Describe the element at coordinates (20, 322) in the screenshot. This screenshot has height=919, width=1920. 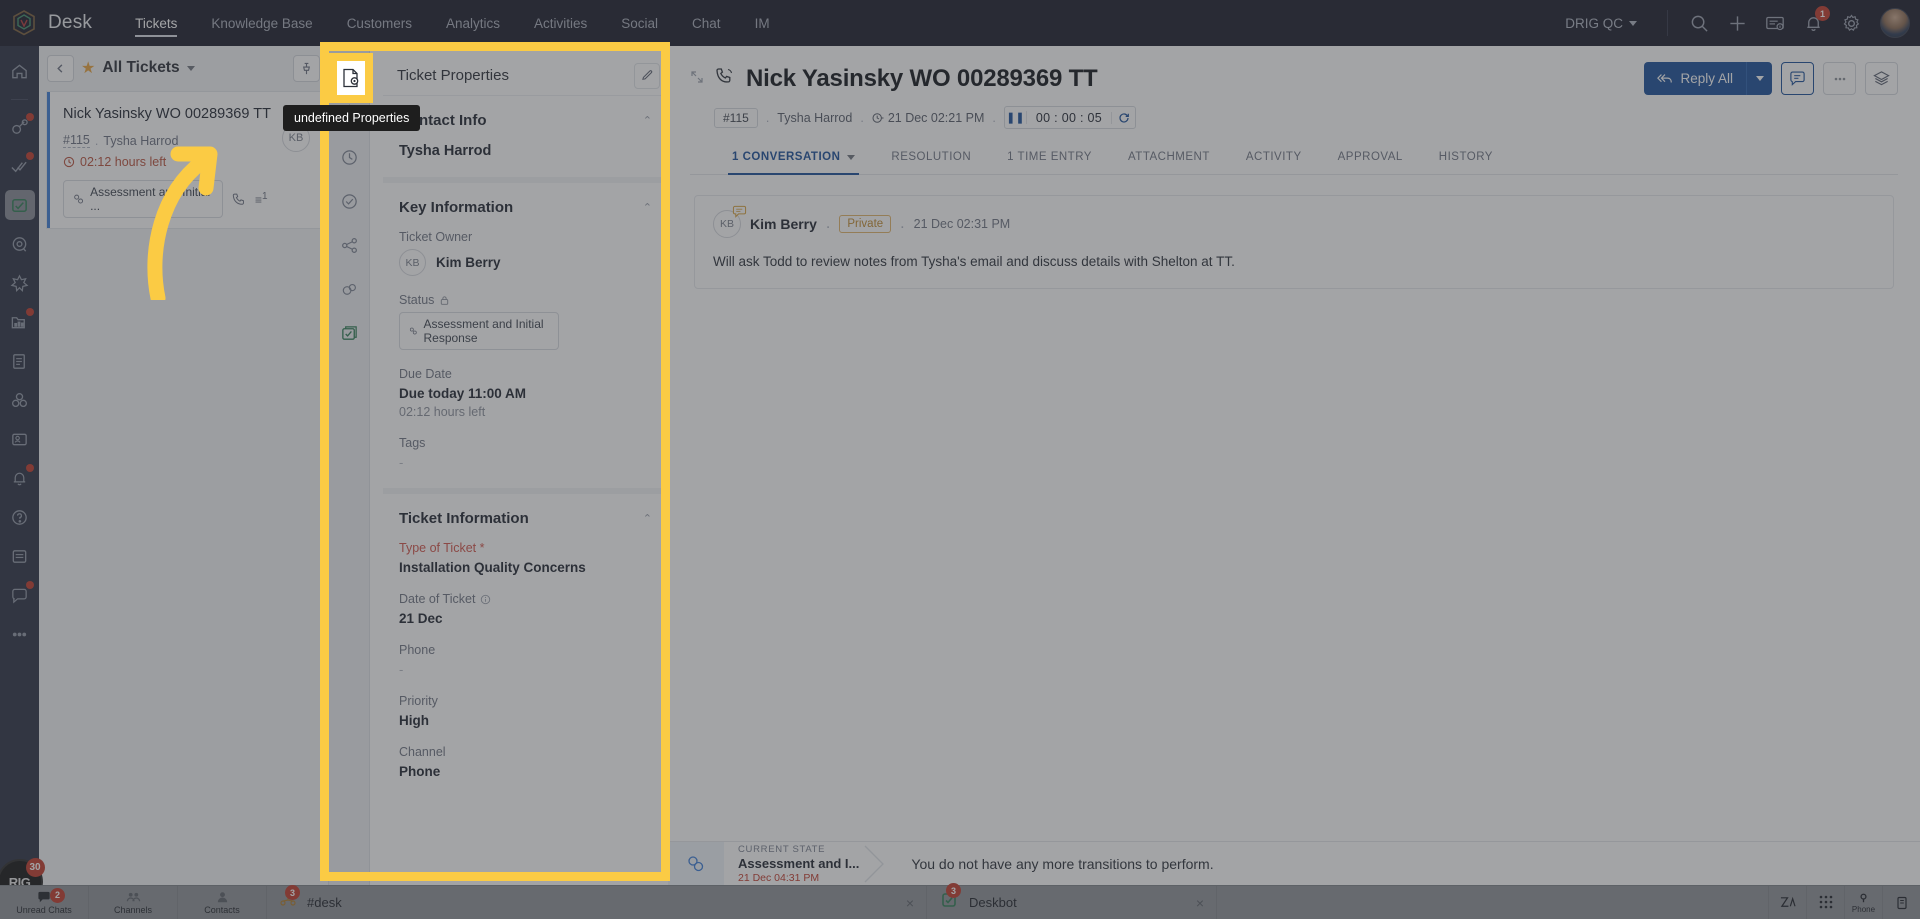
I see `reports-chart-icon` at that location.